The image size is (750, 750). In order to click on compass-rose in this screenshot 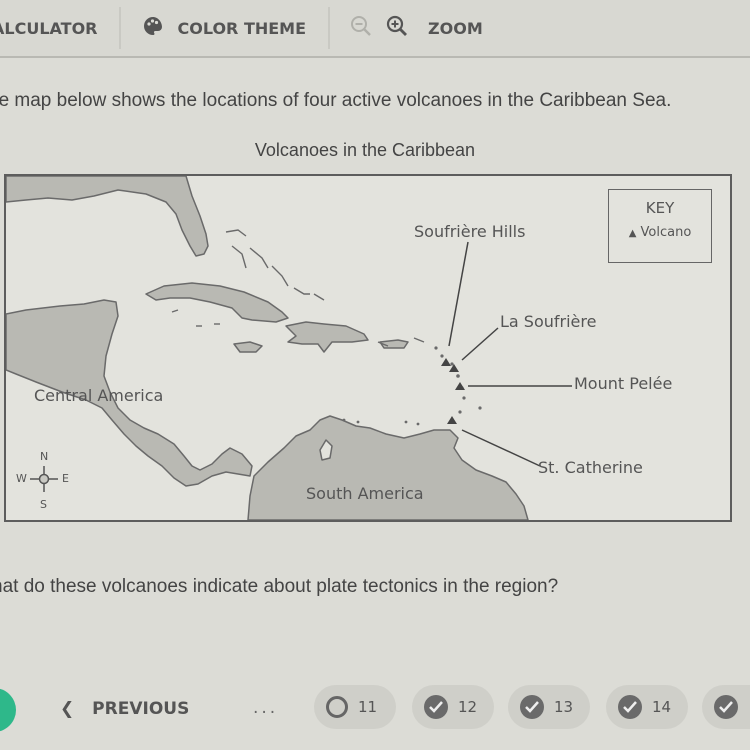, I will do `click(44, 479)`.